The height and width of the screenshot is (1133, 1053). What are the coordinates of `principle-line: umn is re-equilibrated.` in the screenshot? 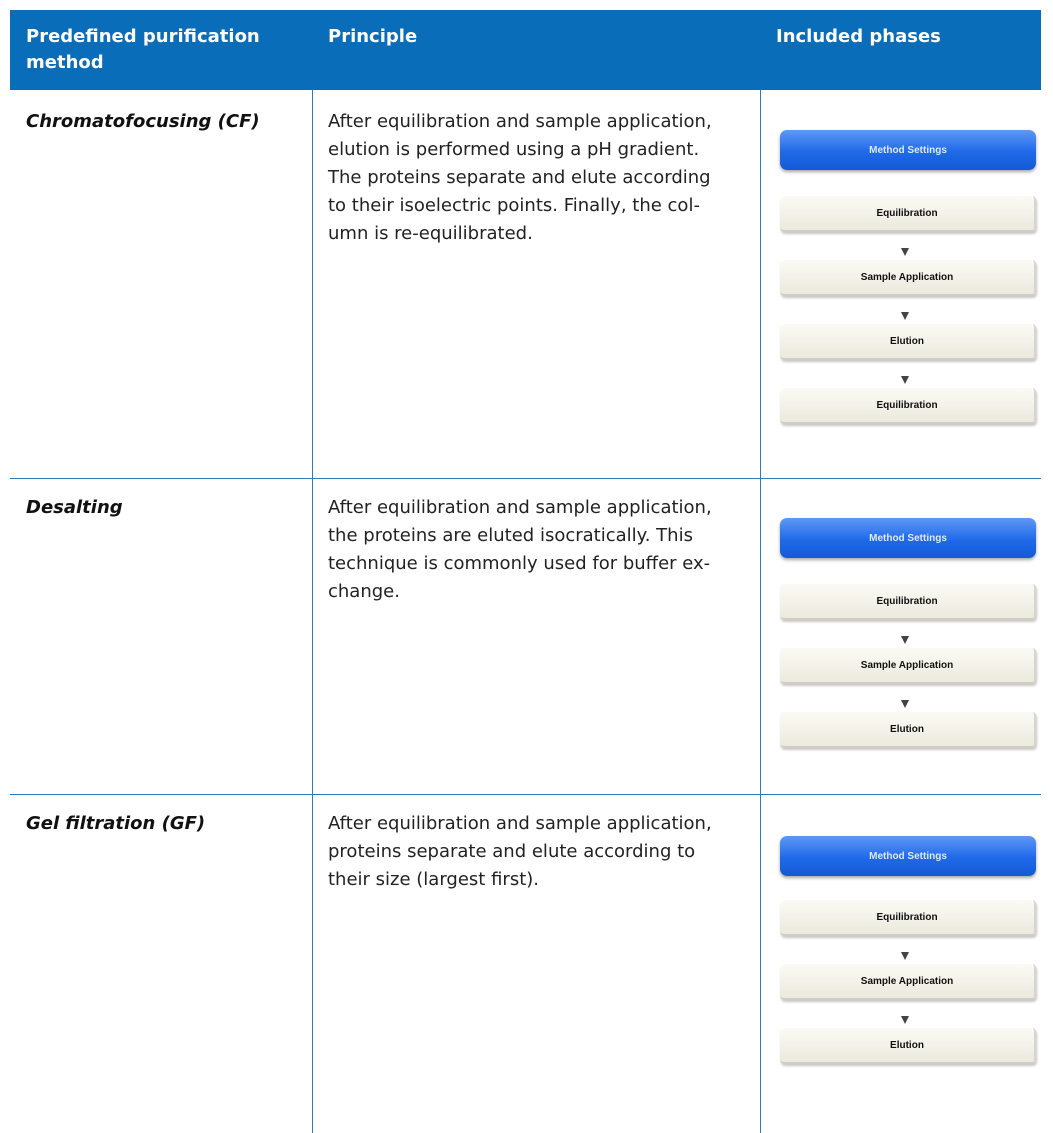 It's located at (430, 233).